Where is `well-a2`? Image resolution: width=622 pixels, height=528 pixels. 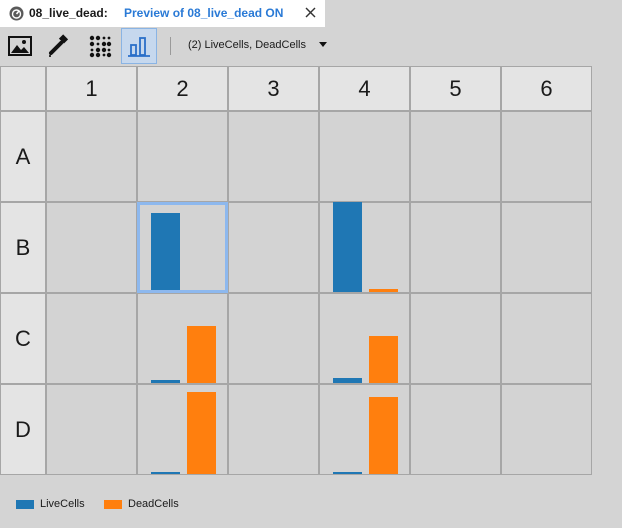
well-a2 is located at coordinates (182, 156).